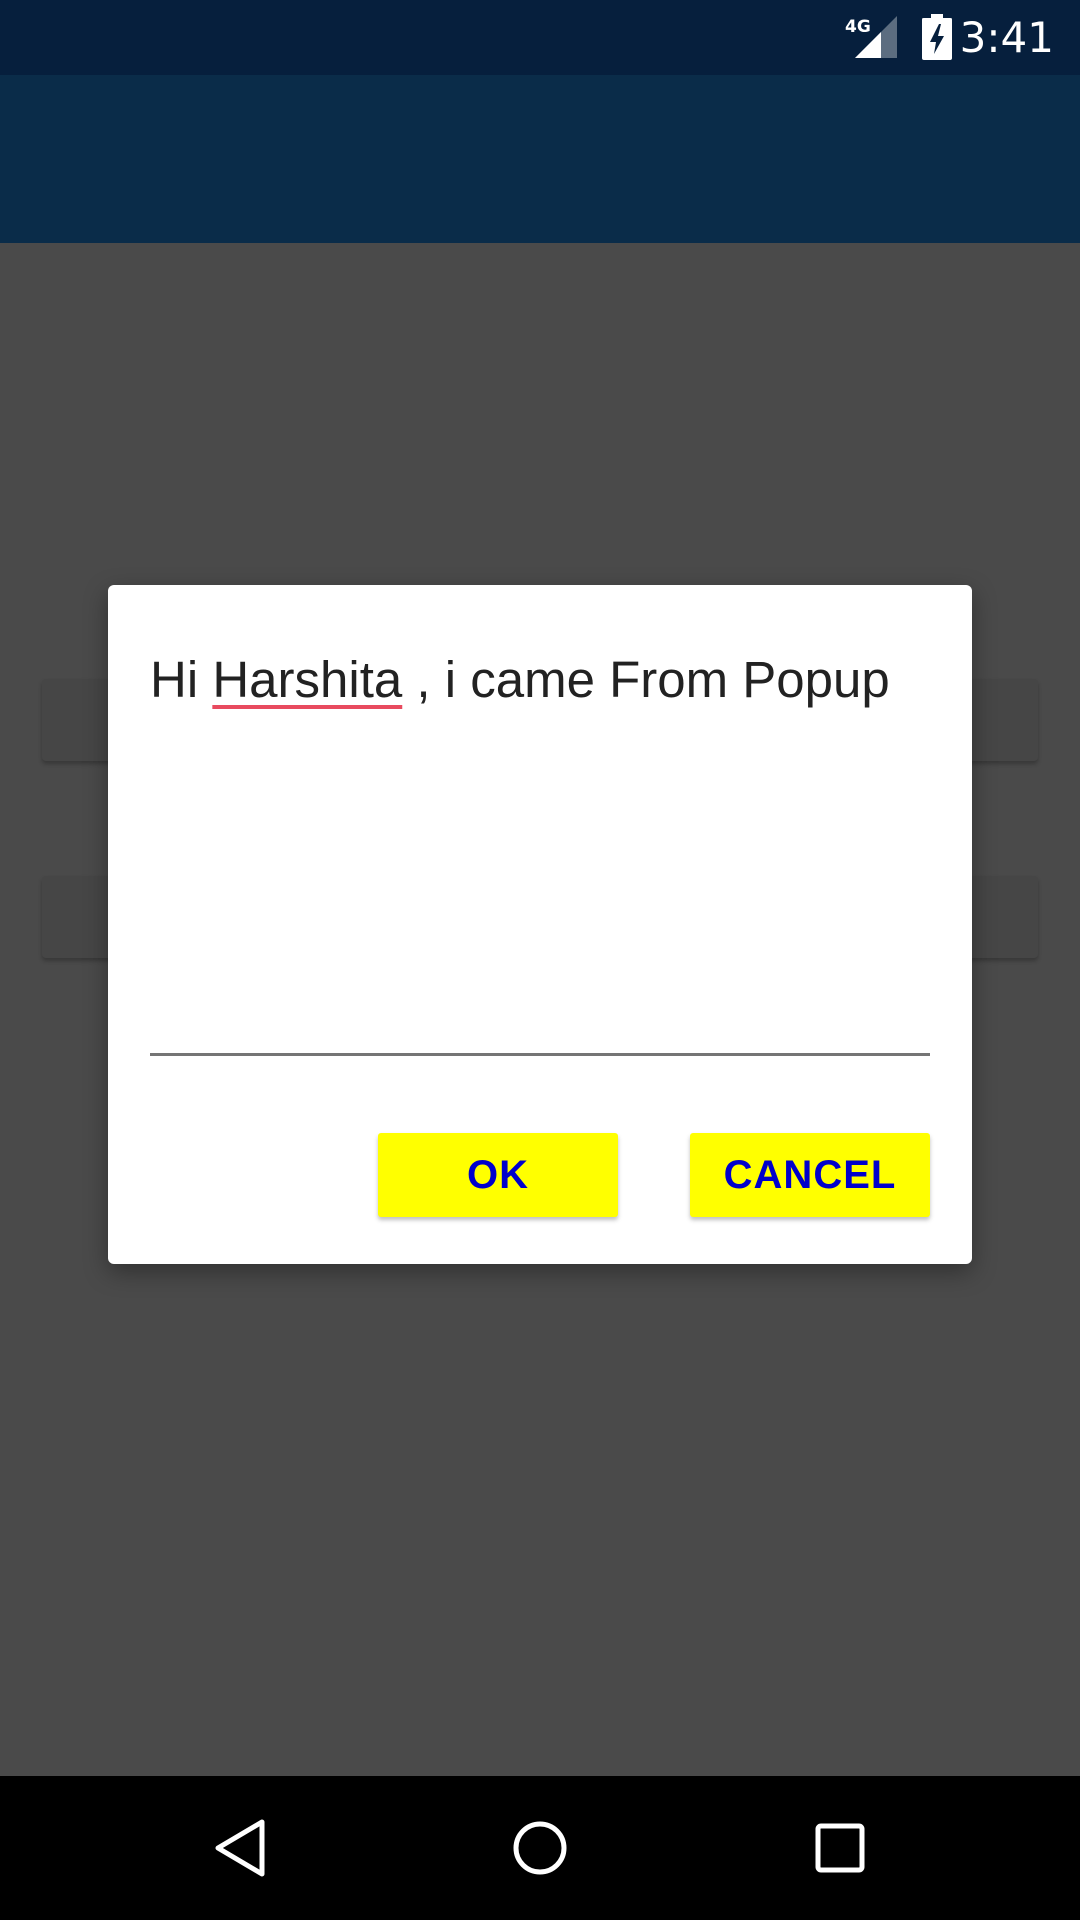 Image resolution: width=1080 pixels, height=1920 pixels. What do you see at coordinates (840, 1848) in the screenshot?
I see `recent-apps-icon` at bounding box center [840, 1848].